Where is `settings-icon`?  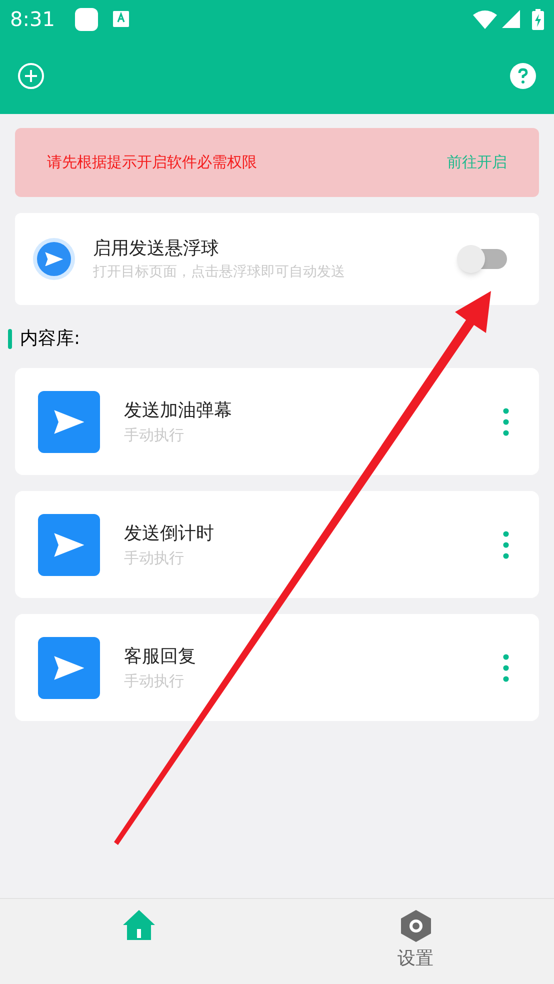 settings-icon is located at coordinates (416, 926).